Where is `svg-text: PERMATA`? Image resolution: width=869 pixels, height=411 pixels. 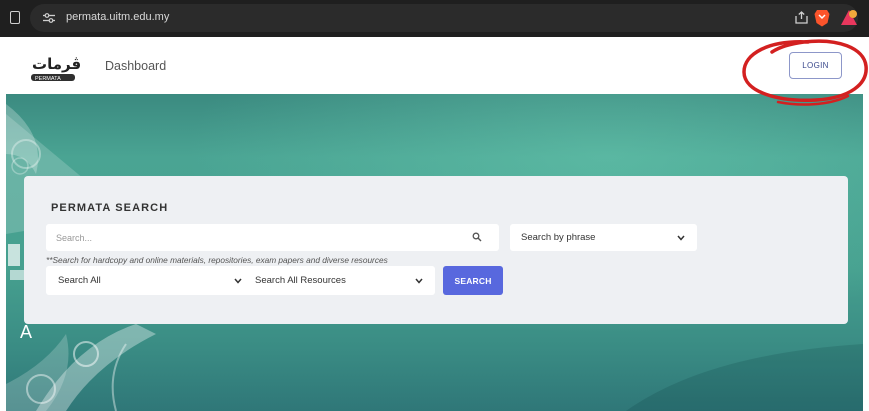 svg-text: PERMATA is located at coordinates (48, 79).